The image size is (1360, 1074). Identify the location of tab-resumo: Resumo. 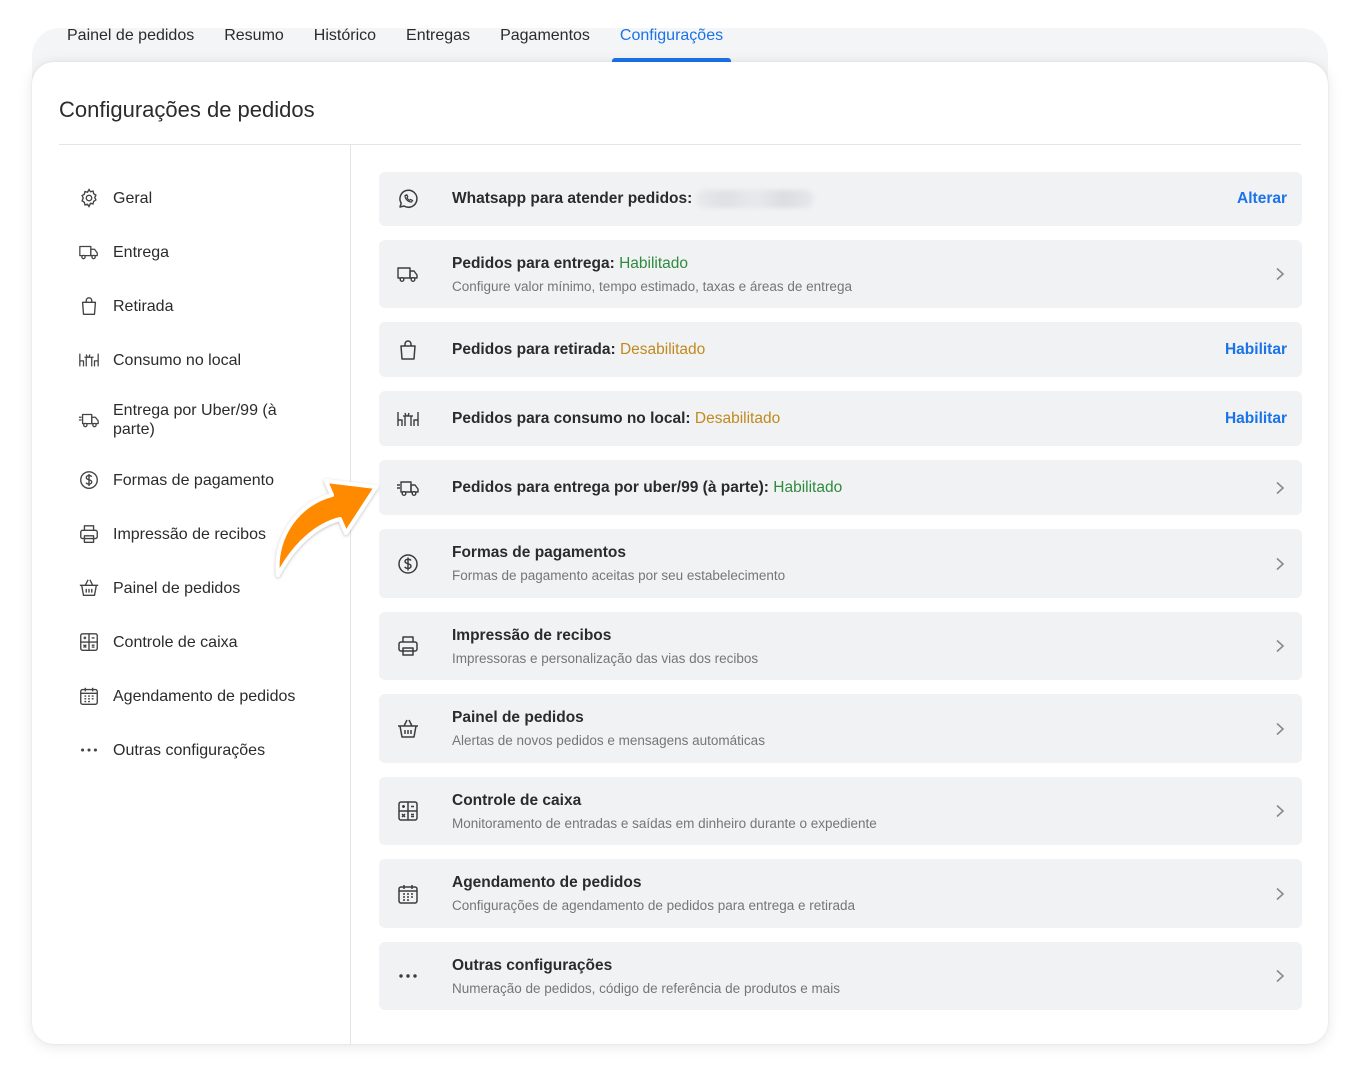
(254, 38).